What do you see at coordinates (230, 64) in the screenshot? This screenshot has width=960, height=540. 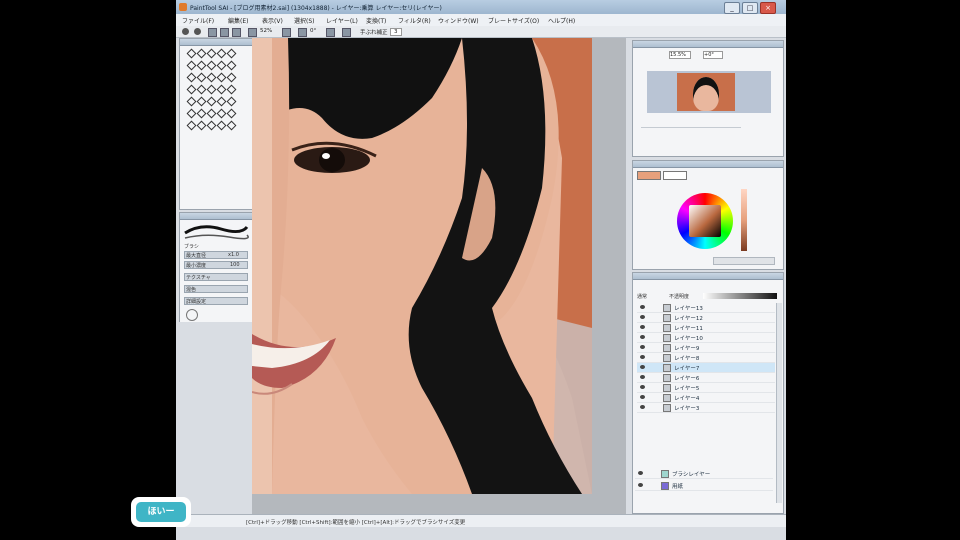 I see `scale-icon` at bounding box center [230, 64].